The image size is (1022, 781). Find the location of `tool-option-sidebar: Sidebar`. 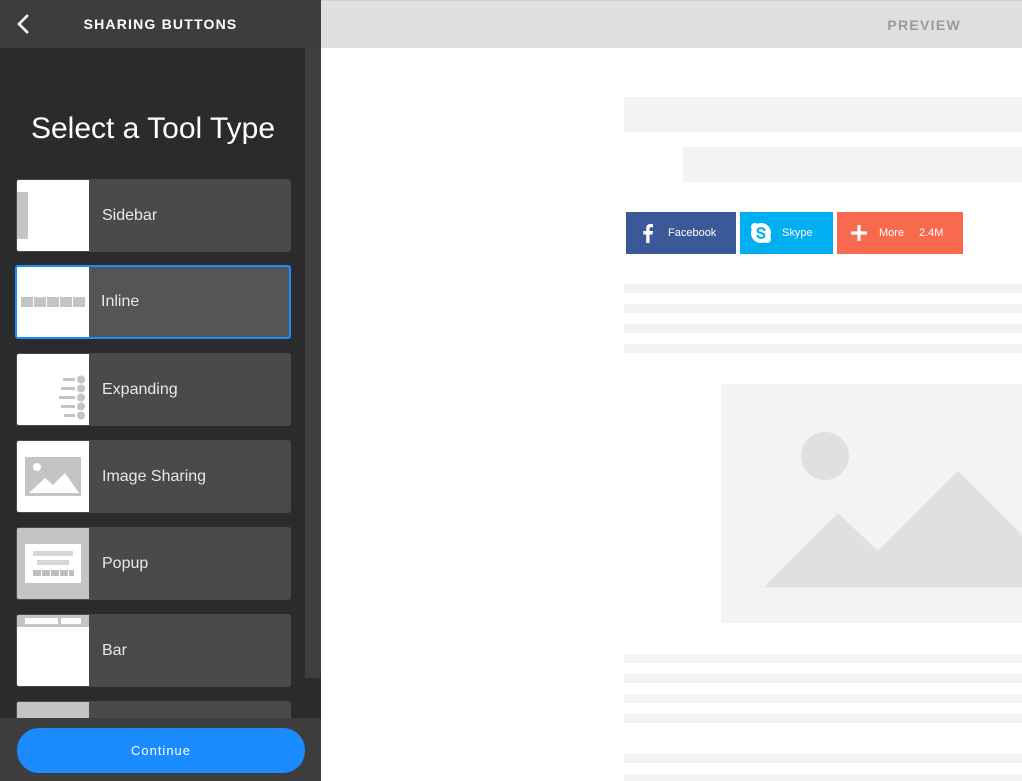

tool-option-sidebar: Sidebar is located at coordinates (153, 215).